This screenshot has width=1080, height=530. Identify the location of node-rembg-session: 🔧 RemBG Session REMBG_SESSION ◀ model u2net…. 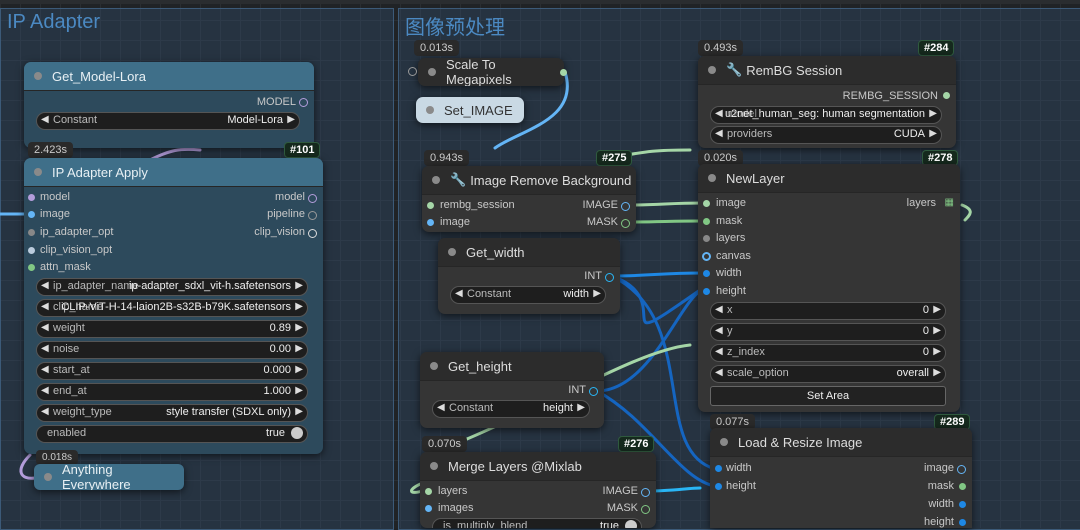
(827, 102).